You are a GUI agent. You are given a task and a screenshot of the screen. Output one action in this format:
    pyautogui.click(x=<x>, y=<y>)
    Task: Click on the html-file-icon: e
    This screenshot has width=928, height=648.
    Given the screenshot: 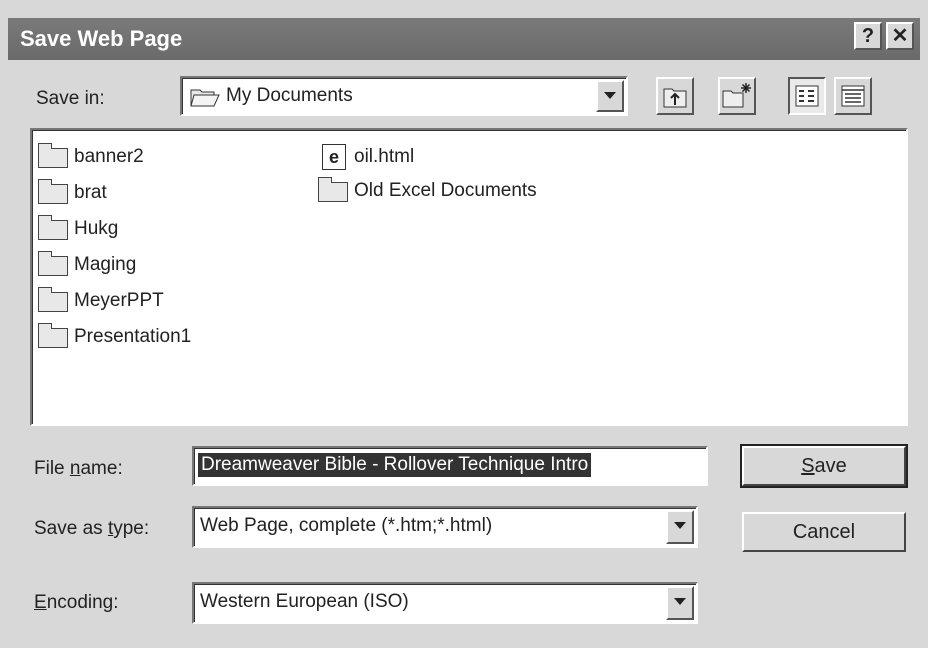 What is the action you would take?
    pyautogui.click(x=334, y=157)
    